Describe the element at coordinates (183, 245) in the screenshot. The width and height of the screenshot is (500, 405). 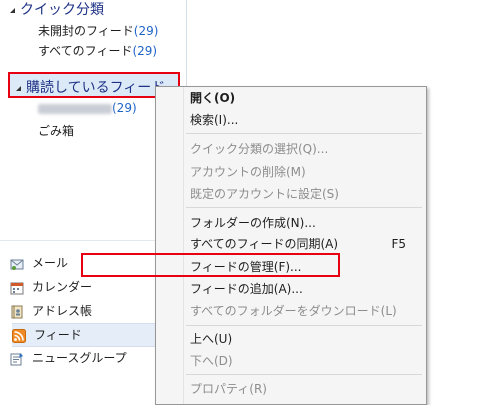
I see `menu-gutter` at that location.